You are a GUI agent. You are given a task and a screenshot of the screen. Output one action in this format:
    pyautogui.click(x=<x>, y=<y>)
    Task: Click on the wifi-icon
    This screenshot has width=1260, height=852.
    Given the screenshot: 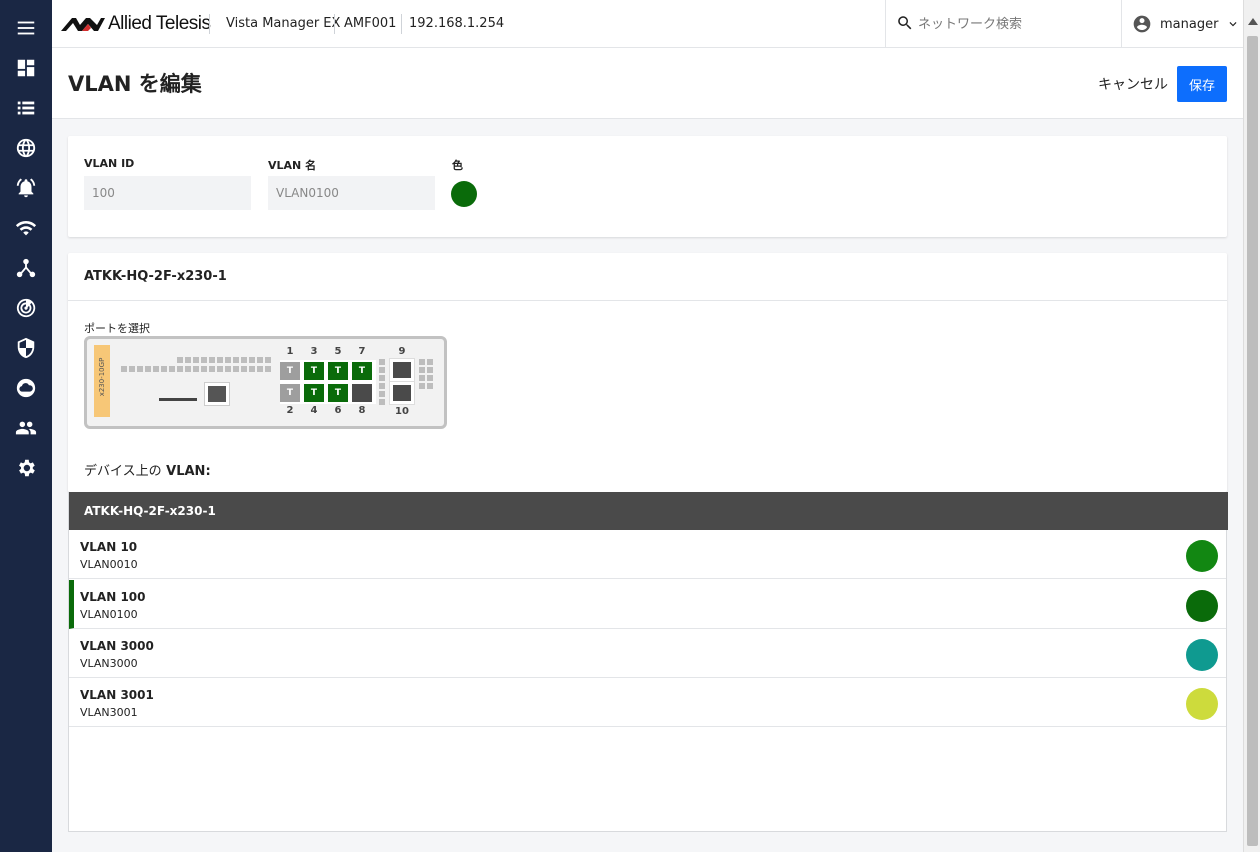 What is the action you would take?
    pyautogui.click(x=26, y=228)
    